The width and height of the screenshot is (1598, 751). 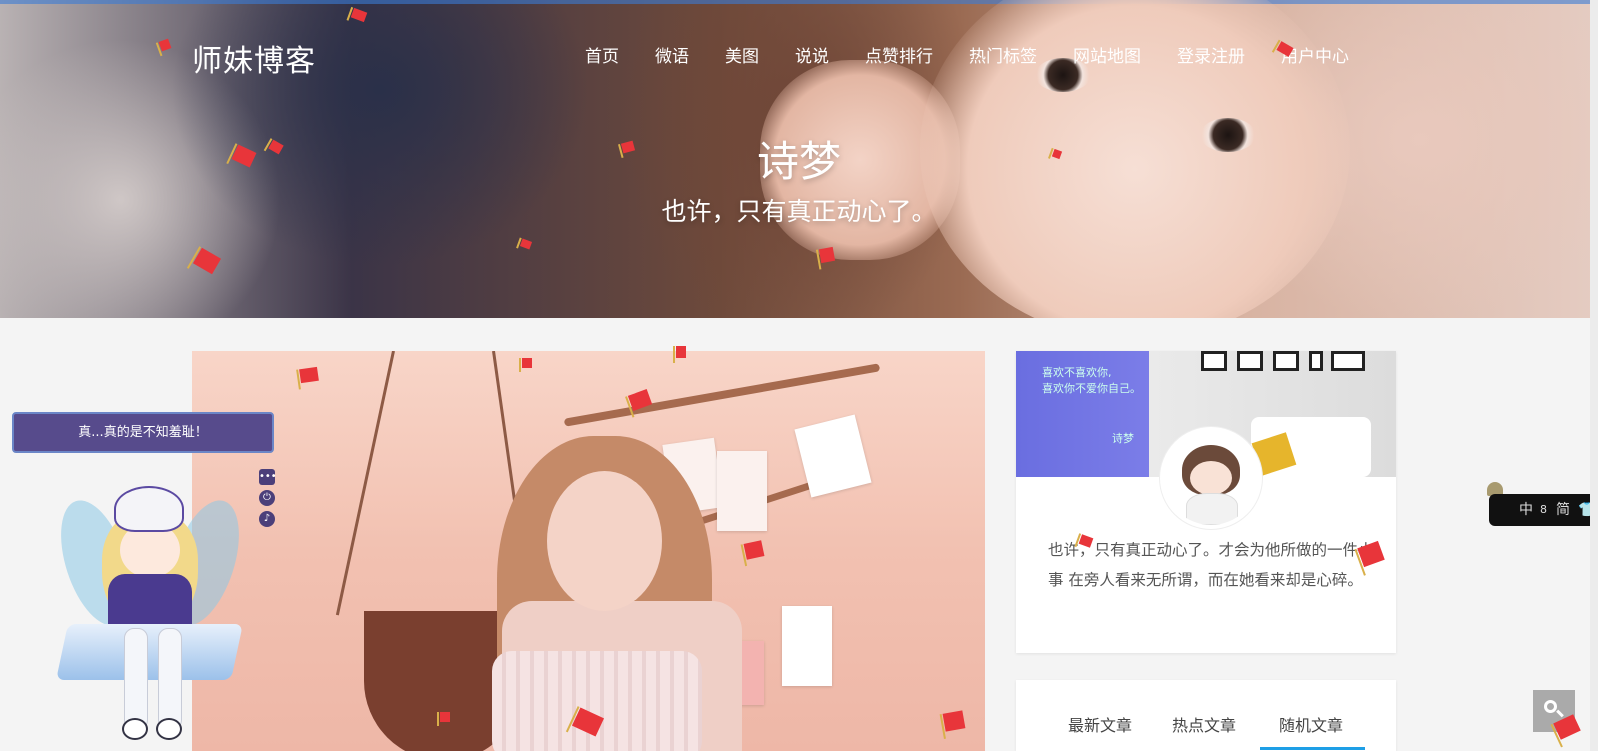 I want to click on tab-hot-articles: 热点文章, so click(x=1204, y=724).